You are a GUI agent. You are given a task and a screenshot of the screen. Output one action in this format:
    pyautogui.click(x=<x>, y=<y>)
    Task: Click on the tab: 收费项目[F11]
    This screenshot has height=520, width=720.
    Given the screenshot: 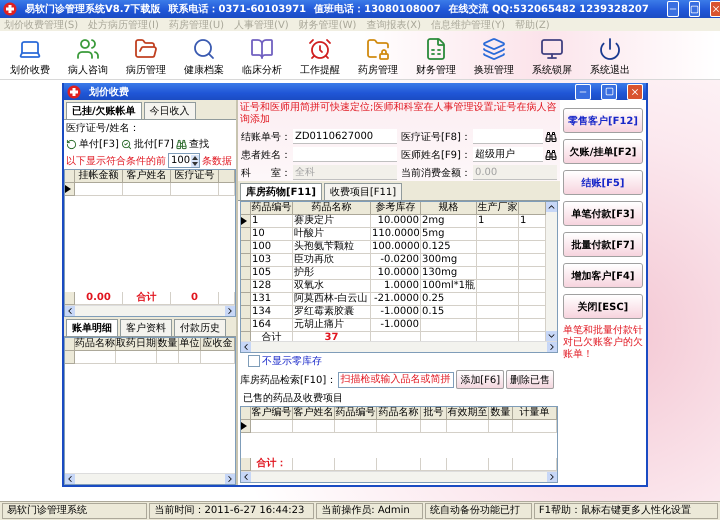 What is the action you would take?
    pyautogui.click(x=363, y=191)
    